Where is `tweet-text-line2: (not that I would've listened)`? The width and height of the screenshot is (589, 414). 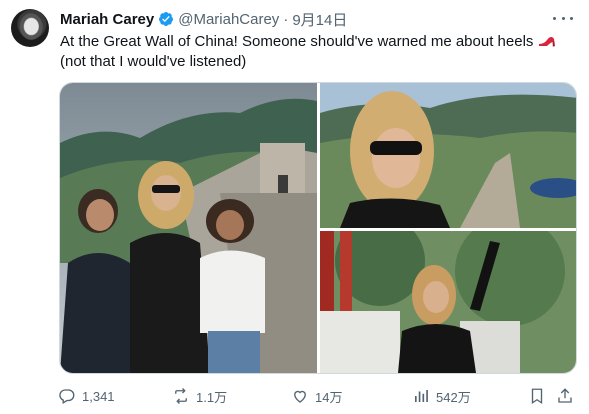
tweet-text-line2: (not that I would've listened) is located at coordinates (153, 61).